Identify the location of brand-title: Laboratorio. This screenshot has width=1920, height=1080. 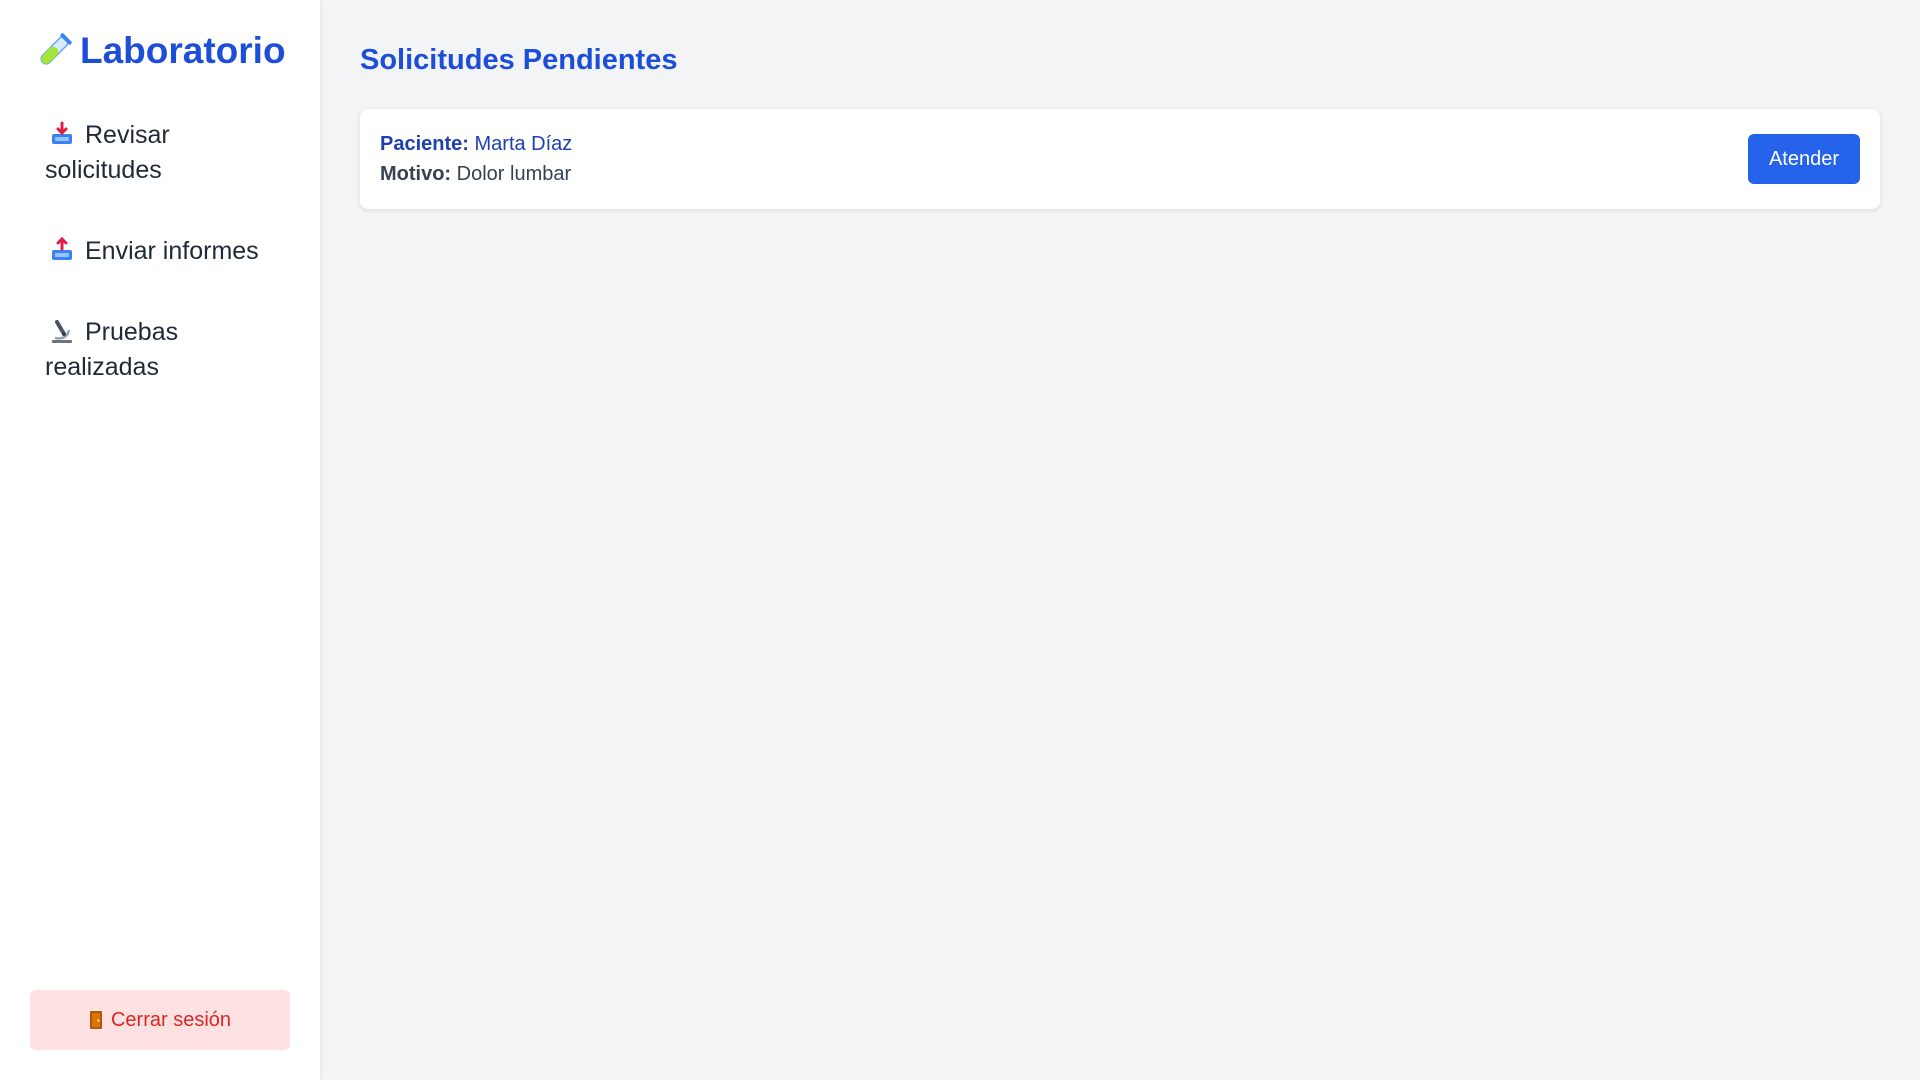
(183, 50).